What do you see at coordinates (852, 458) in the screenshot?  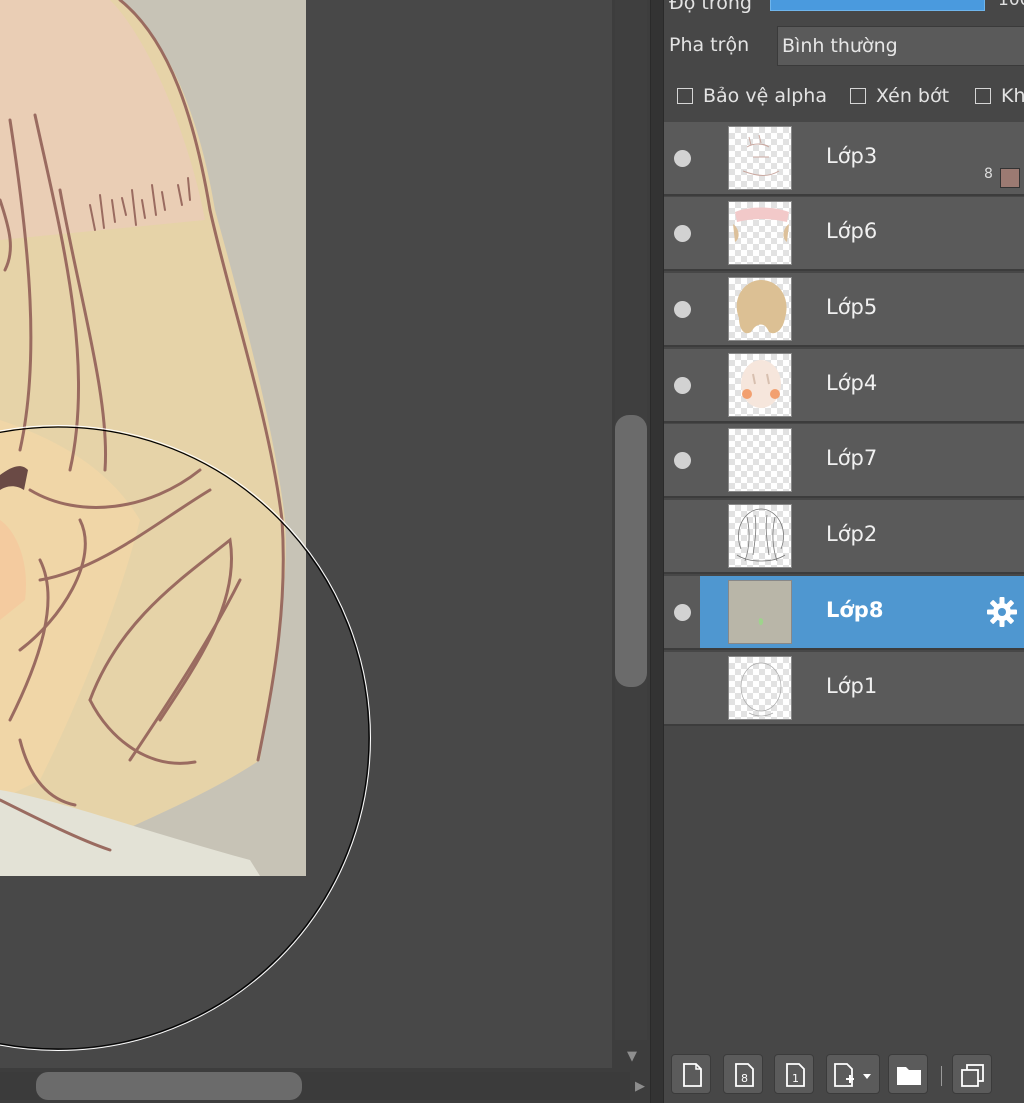 I see `layer-name: Lớp7` at bounding box center [852, 458].